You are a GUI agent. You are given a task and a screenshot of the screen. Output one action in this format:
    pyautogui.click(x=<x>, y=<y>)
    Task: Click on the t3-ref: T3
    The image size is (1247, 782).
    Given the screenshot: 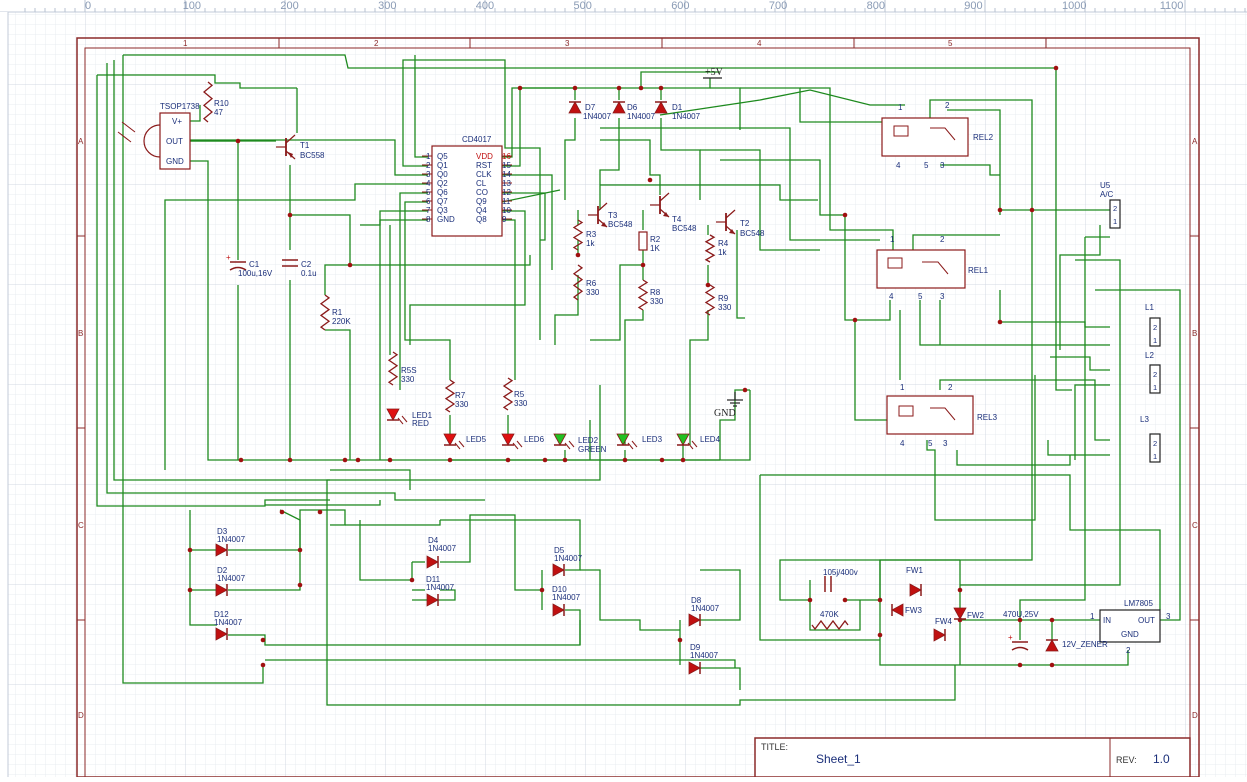 What is the action you would take?
    pyautogui.click(x=613, y=215)
    